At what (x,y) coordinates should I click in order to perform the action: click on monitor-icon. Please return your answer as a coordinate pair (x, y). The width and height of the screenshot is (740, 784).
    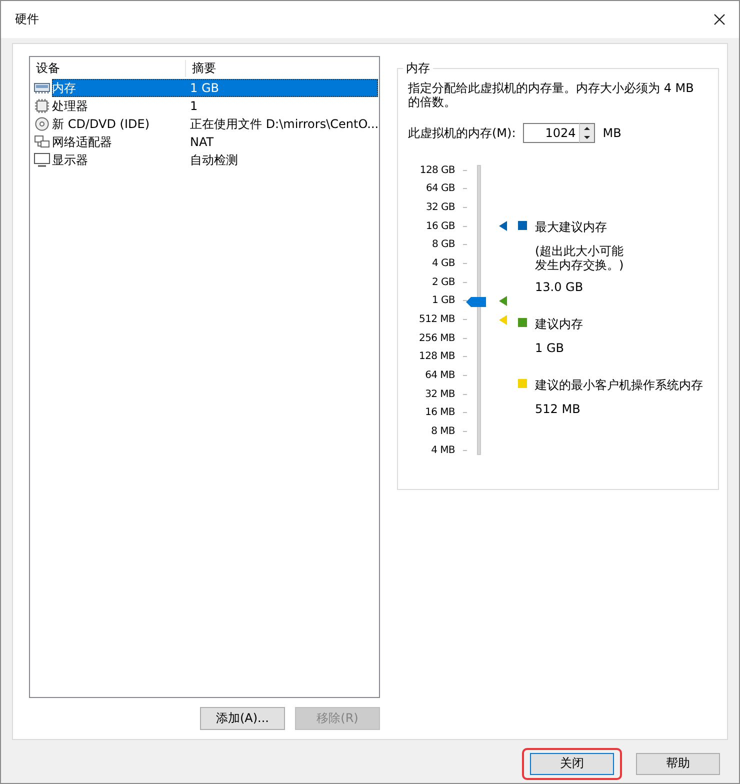
    Looking at the image, I should click on (42, 160).